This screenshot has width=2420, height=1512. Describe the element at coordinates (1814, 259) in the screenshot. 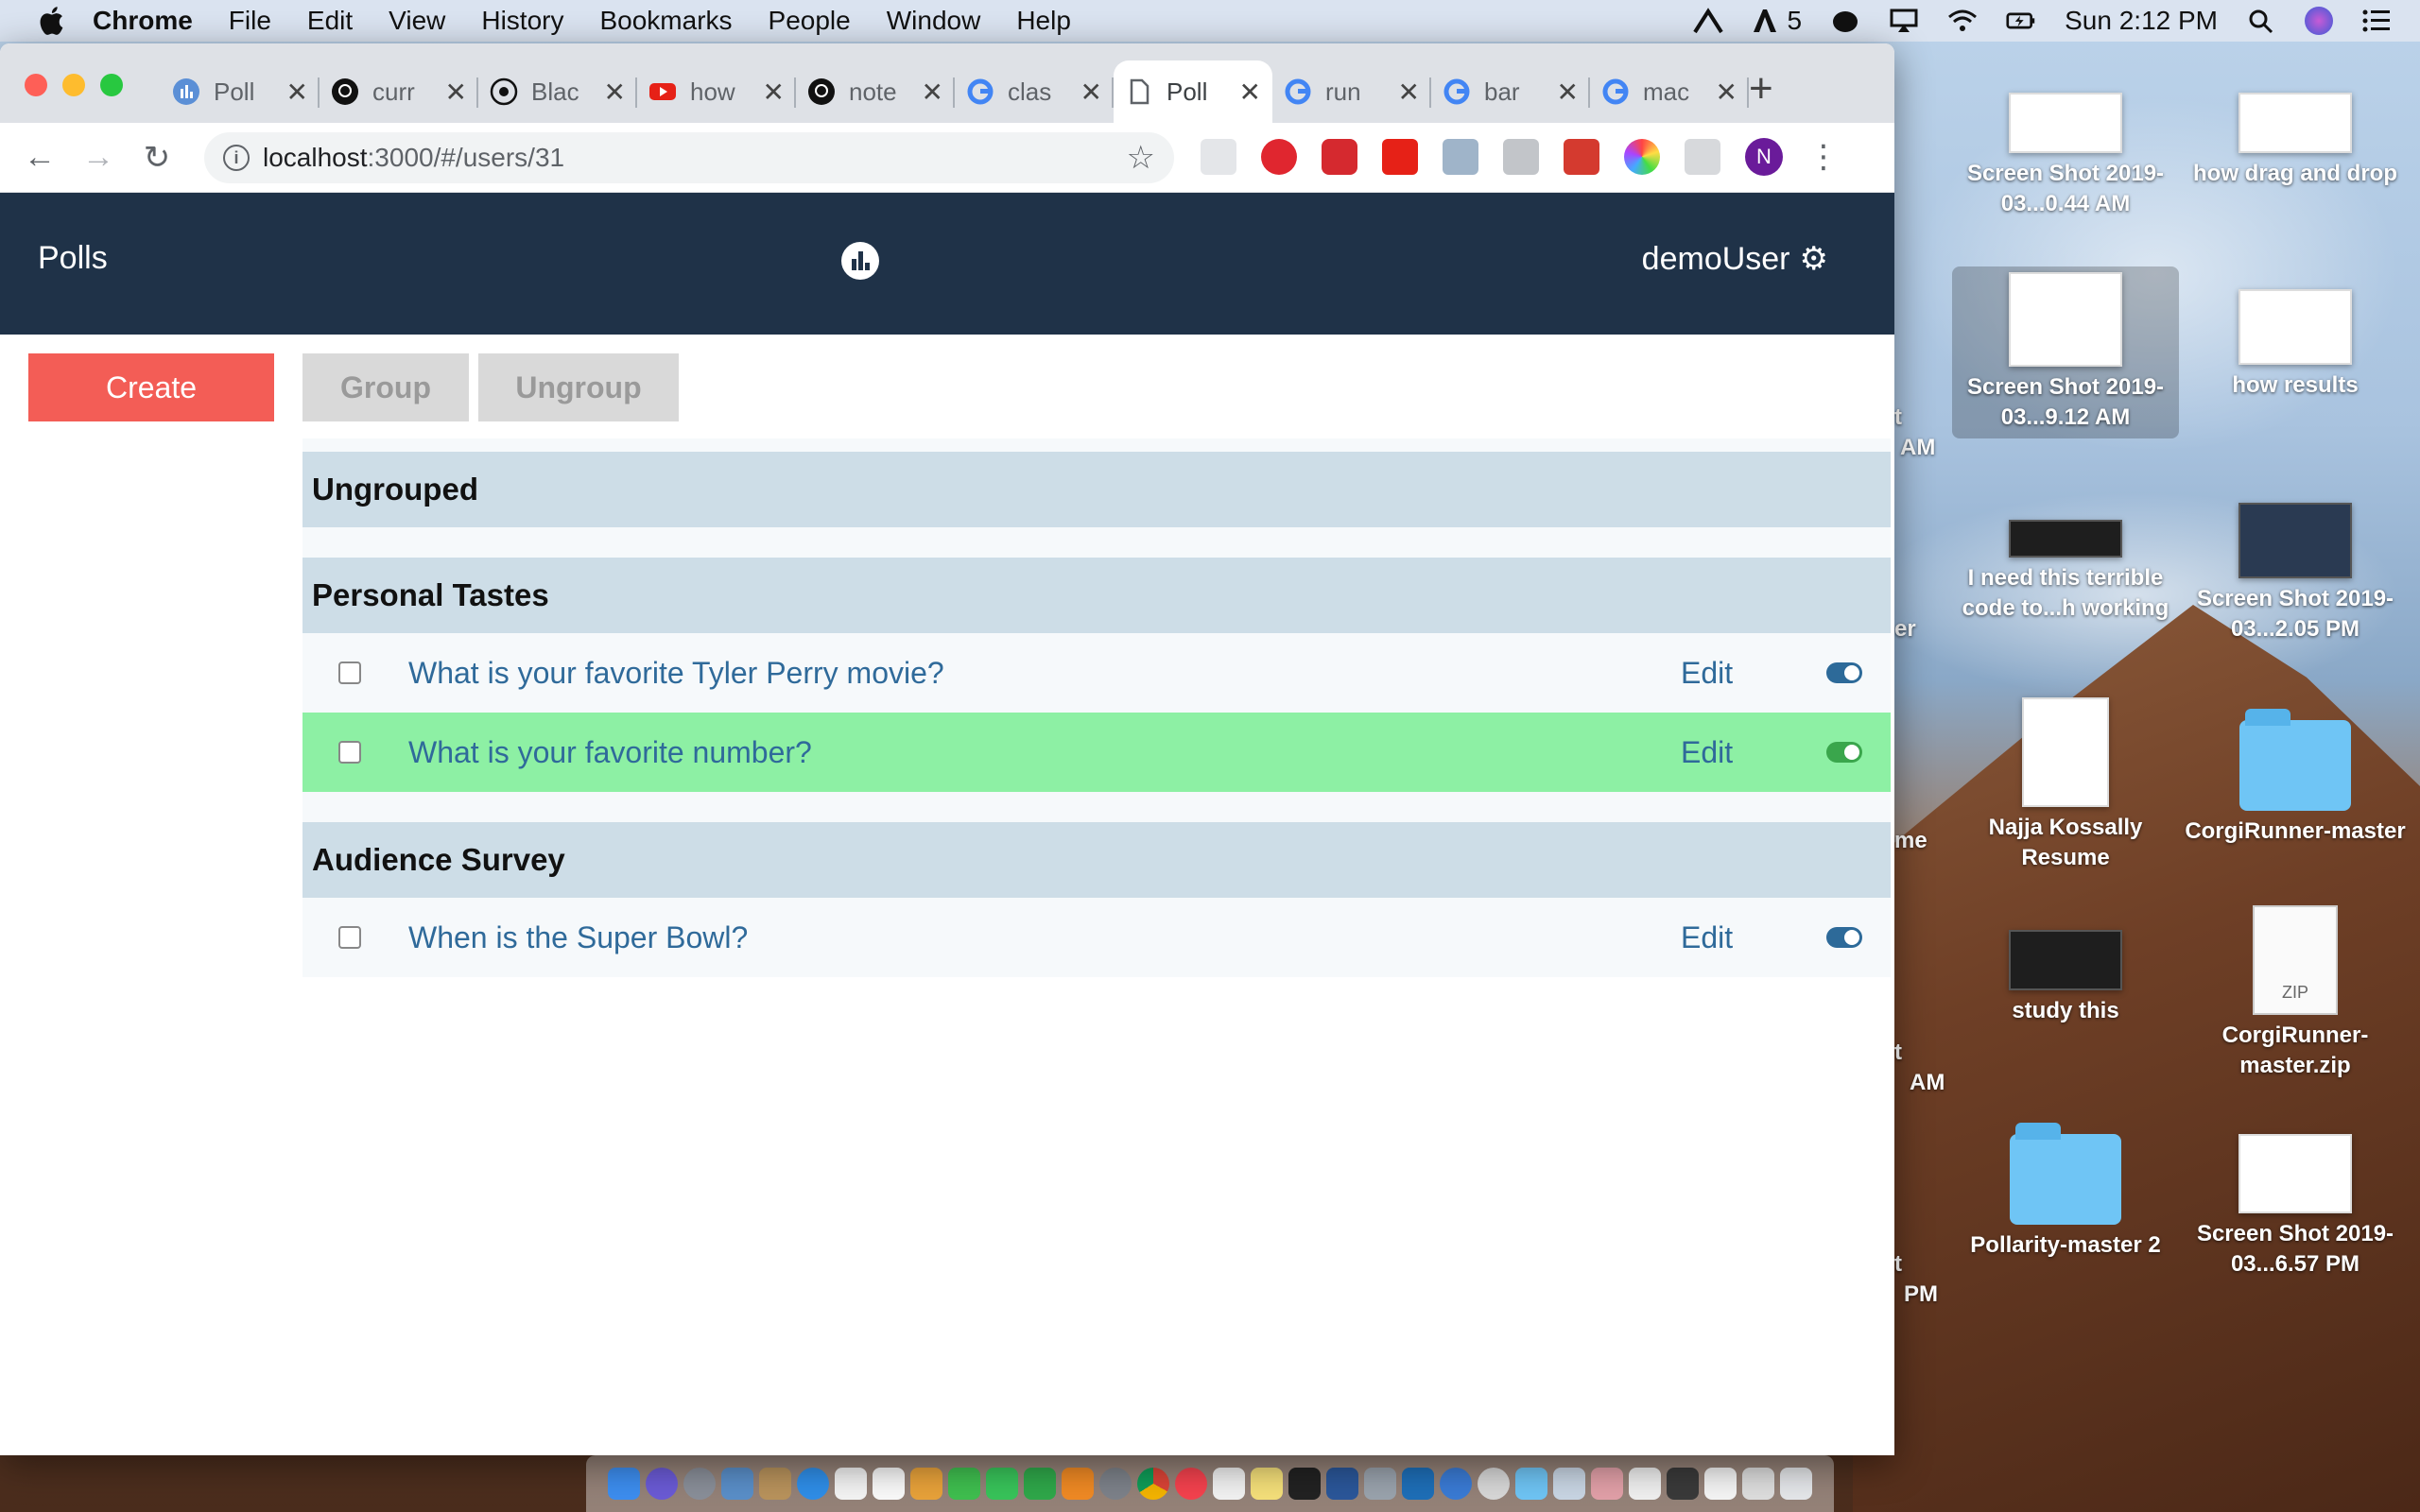

I see `gear-icon: ⚙` at that location.